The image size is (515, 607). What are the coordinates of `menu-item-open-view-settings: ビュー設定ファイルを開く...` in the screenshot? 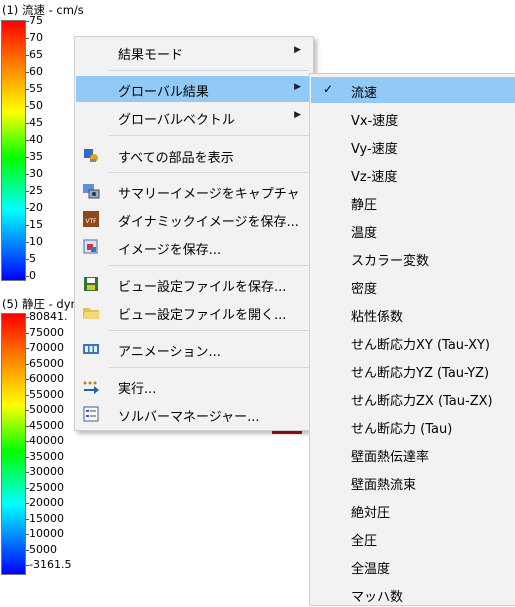 It's located at (194, 312).